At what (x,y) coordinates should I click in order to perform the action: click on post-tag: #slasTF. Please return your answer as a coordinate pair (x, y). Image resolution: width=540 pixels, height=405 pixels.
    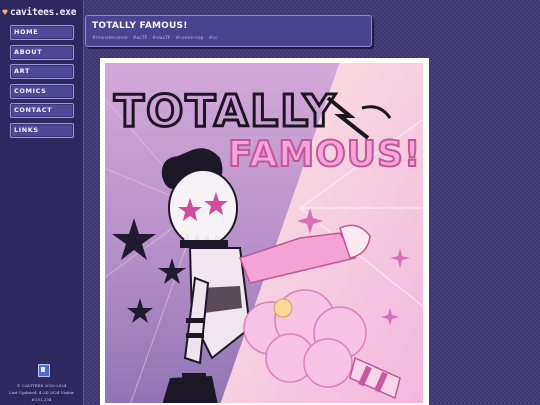
    Looking at the image, I should click on (161, 38).